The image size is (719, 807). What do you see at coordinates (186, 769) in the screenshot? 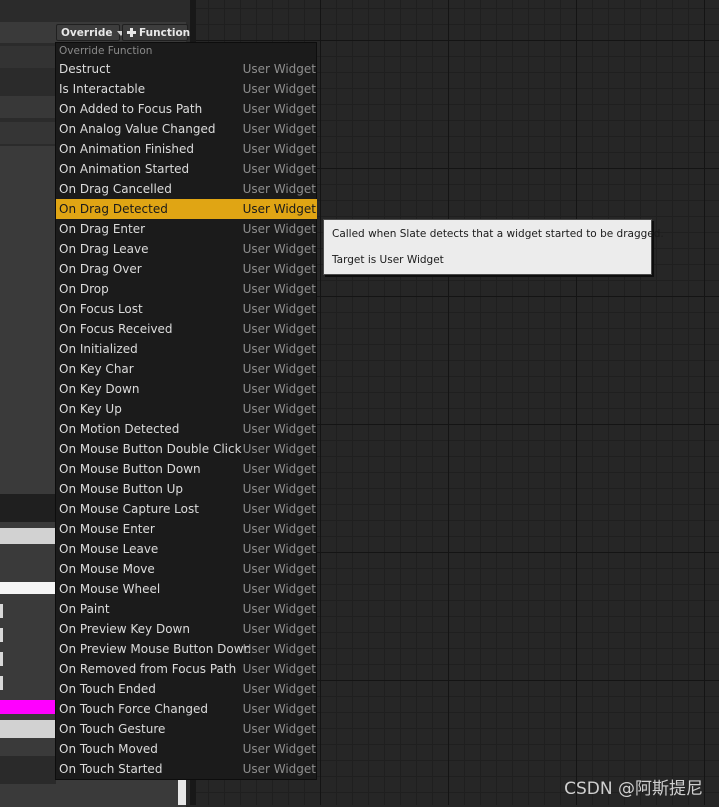
I see `menu-item: On Touch Started User Widget` at bounding box center [186, 769].